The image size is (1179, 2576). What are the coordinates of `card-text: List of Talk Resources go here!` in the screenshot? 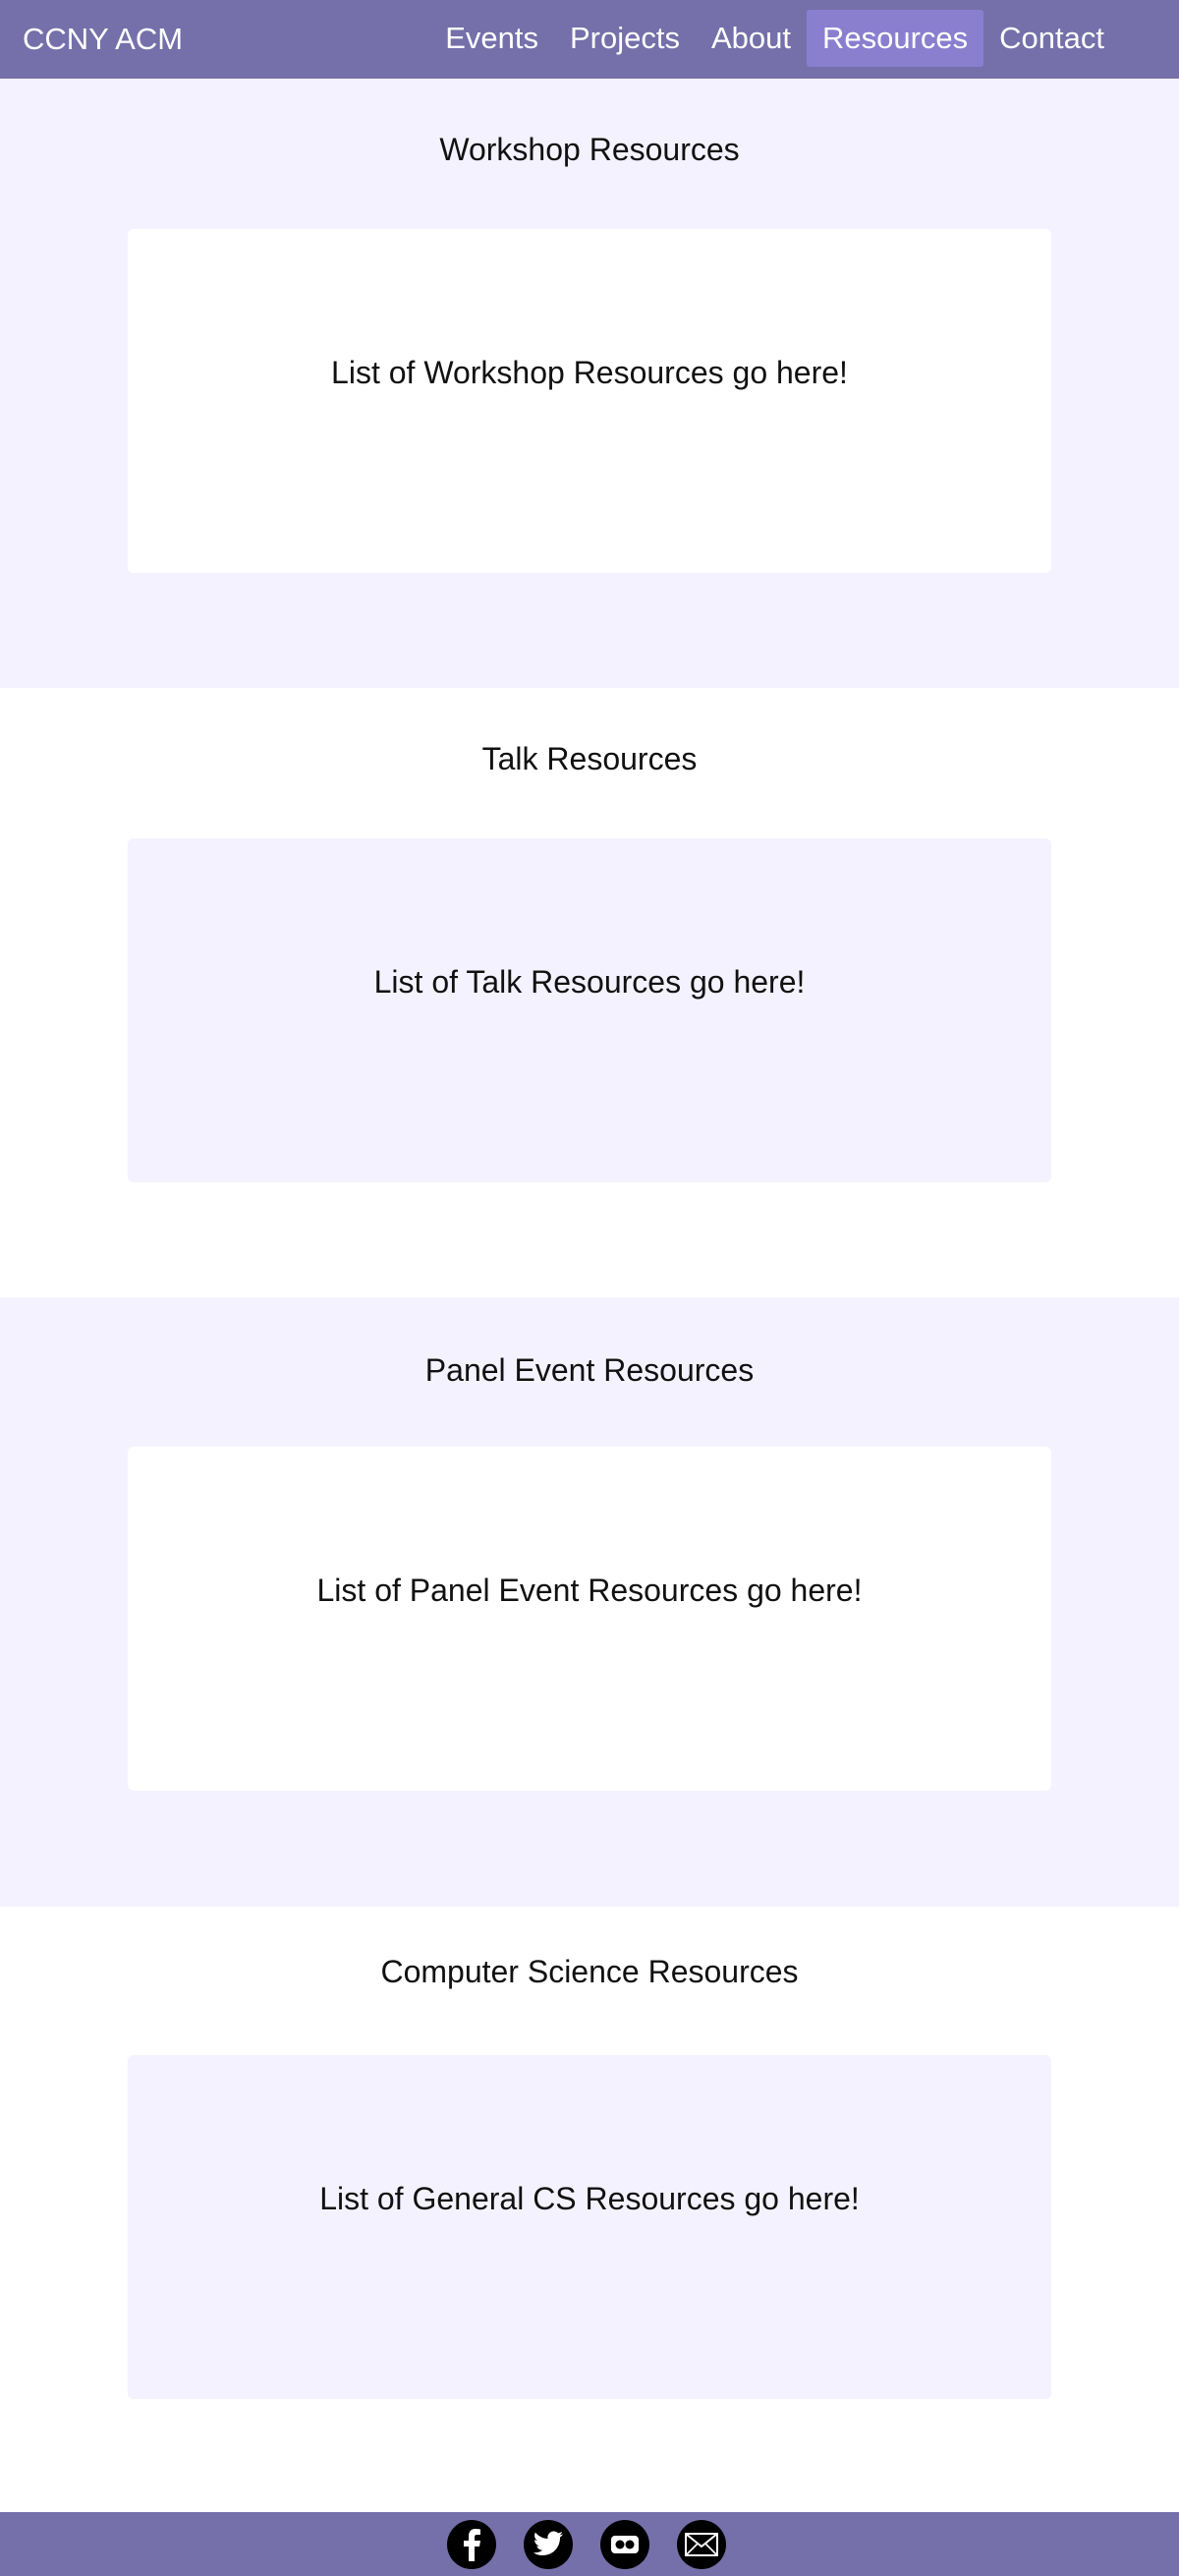 It's located at (589, 982).